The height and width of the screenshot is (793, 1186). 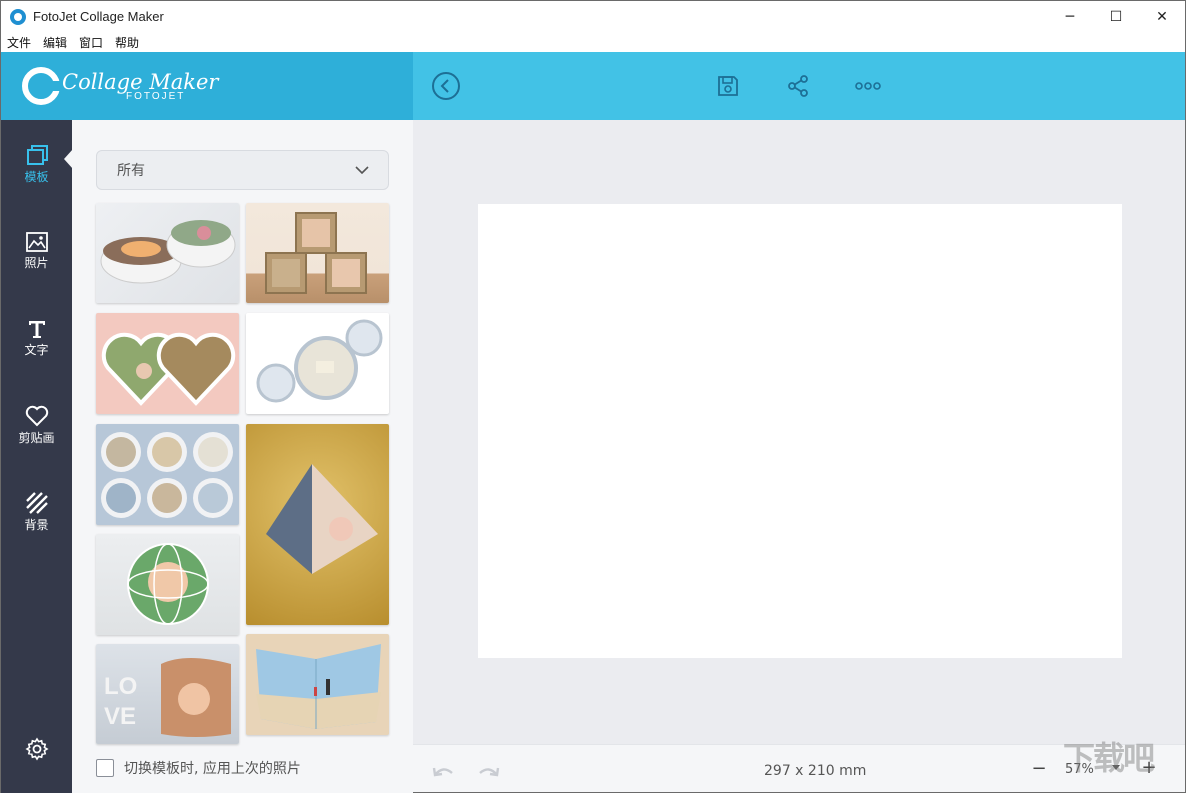 What do you see at coordinates (242, 170) in the screenshot?
I see `template-filter-dropdown: 所有` at bounding box center [242, 170].